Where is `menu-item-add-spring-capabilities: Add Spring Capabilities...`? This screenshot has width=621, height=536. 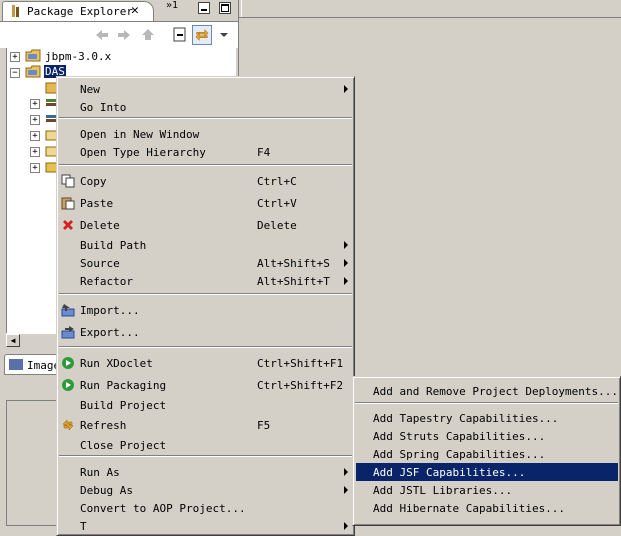
menu-item-add-spring-capabilities: Add Spring Capabilities... is located at coordinates (487, 454).